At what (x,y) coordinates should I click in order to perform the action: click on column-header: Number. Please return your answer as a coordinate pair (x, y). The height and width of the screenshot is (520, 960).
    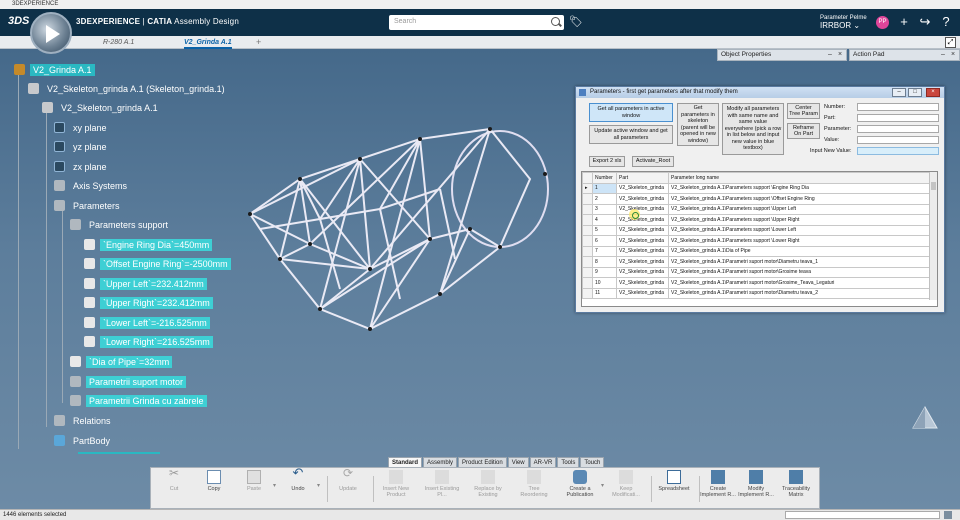
    Looking at the image, I should click on (604, 178).